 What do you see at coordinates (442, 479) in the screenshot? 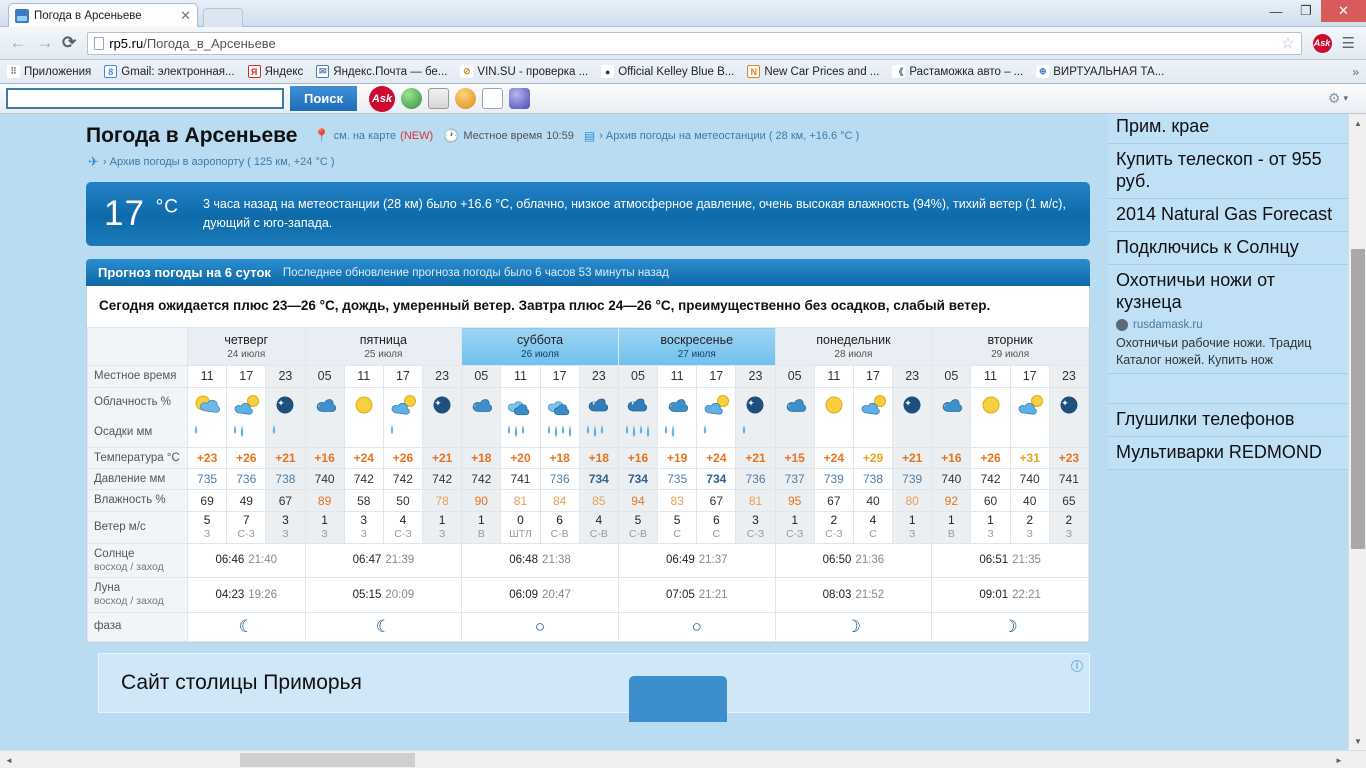
I see `pressure-cell: 742` at bounding box center [442, 479].